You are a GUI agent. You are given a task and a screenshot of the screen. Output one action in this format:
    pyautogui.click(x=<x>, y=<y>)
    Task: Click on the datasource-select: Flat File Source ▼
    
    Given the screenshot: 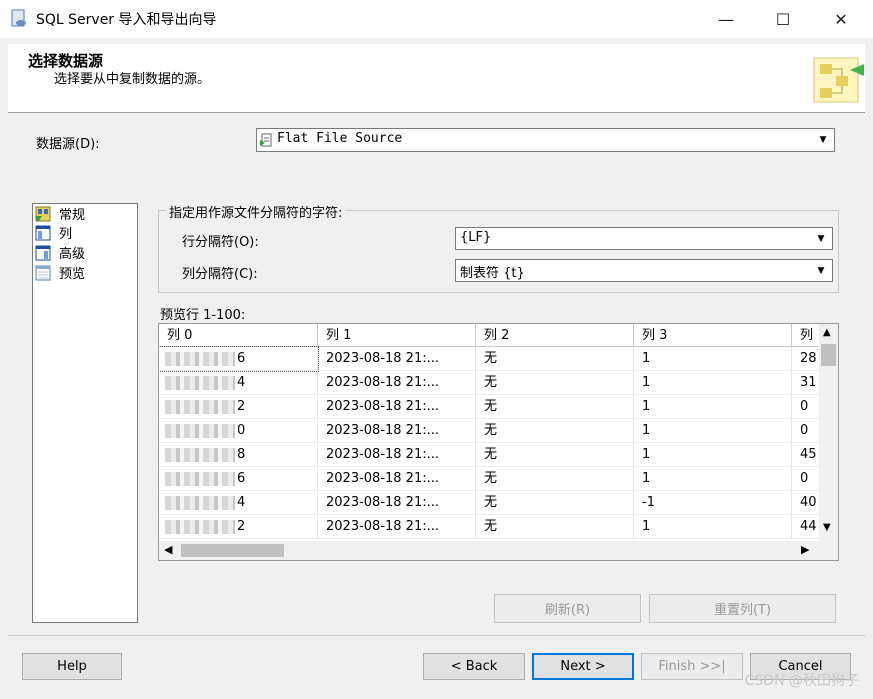 What is the action you would take?
    pyautogui.click(x=545, y=140)
    